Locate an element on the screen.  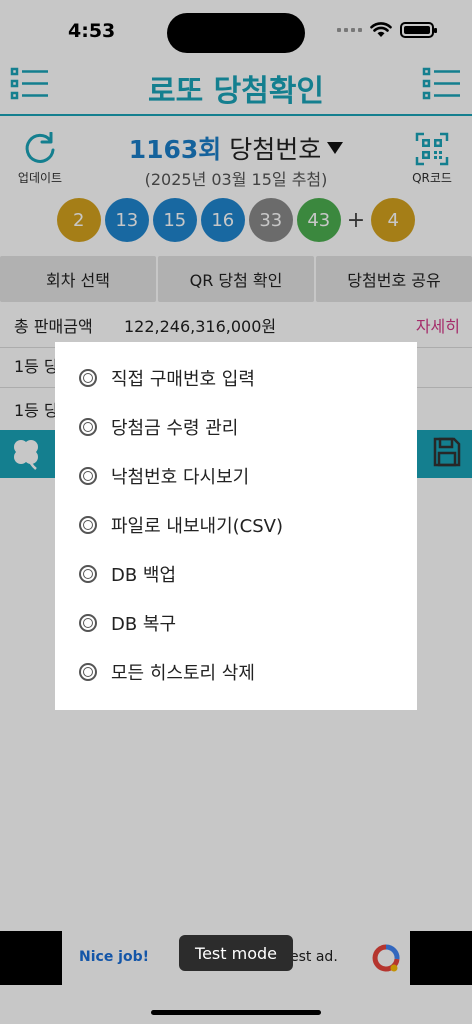
test-mode-toast: Test mode is located at coordinates (236, 953).